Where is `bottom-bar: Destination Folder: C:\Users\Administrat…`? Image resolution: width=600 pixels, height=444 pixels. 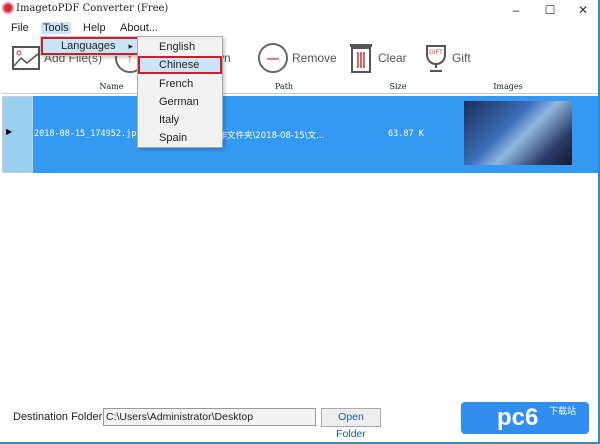 bottom-bar: Destination Folder: C:\Users\Administrat… is located at coordinates (299, 420).